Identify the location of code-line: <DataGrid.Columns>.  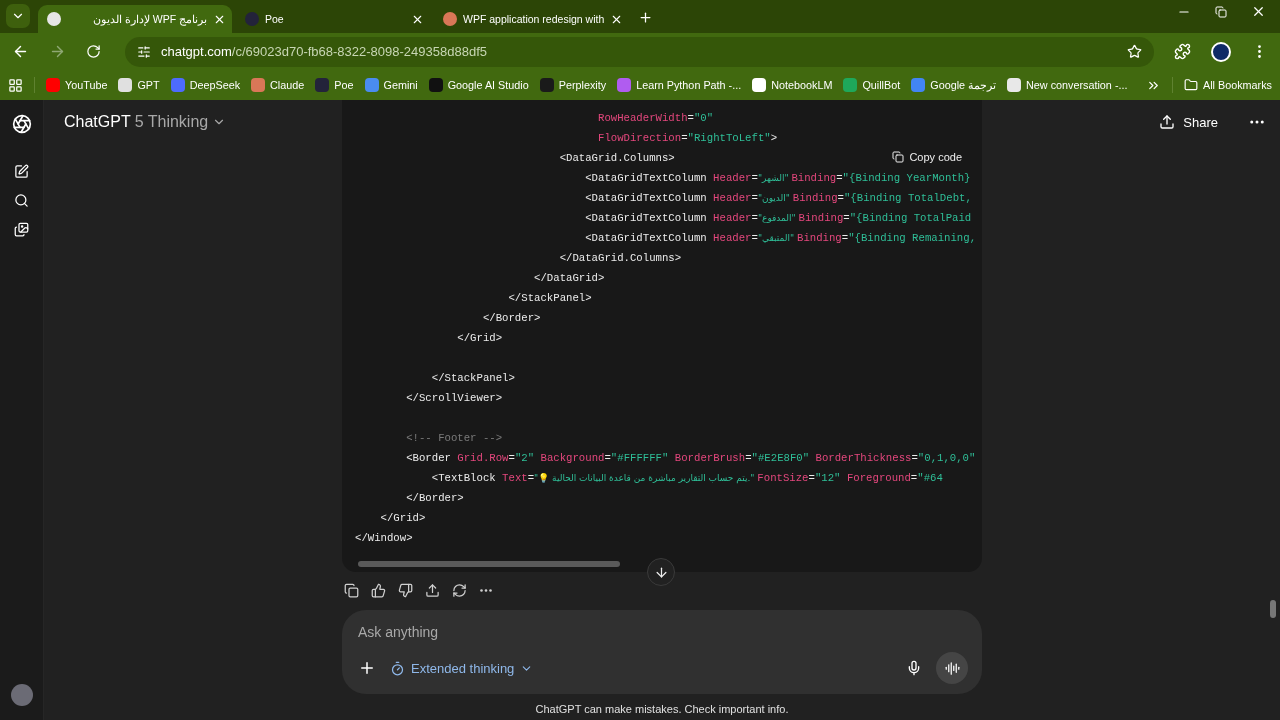
(616, 158).